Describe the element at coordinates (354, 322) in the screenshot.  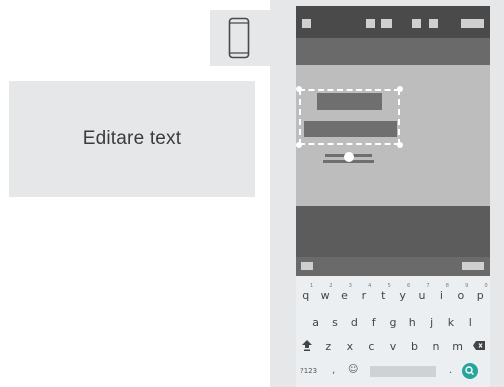
I see `key-d: d` at that location.